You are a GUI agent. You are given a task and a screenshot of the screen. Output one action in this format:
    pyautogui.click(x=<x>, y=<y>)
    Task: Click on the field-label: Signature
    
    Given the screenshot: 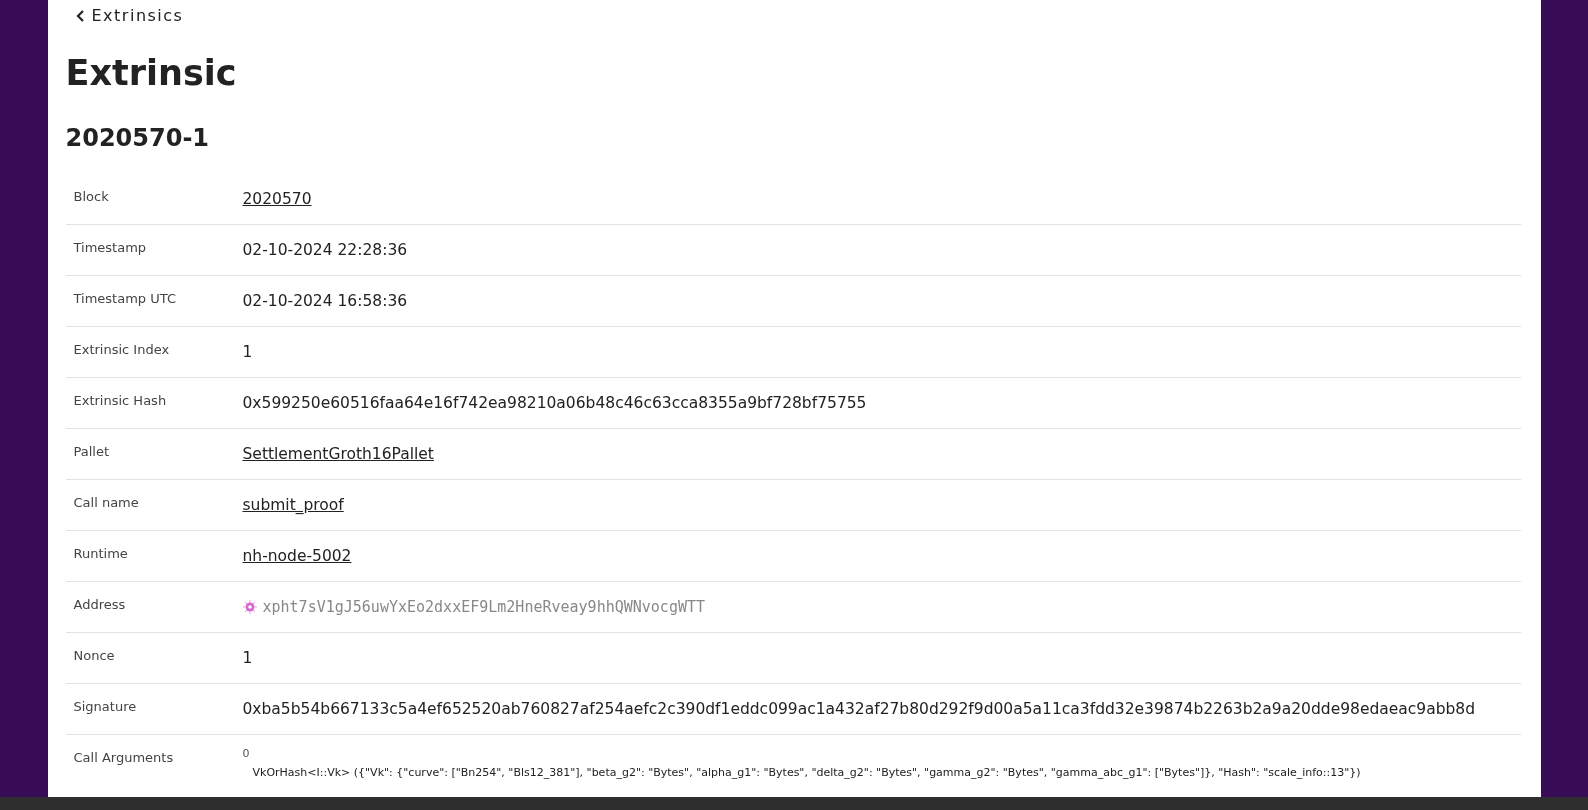 What is the action you would take?
    pyautogui.click(x=105, y=705)
    